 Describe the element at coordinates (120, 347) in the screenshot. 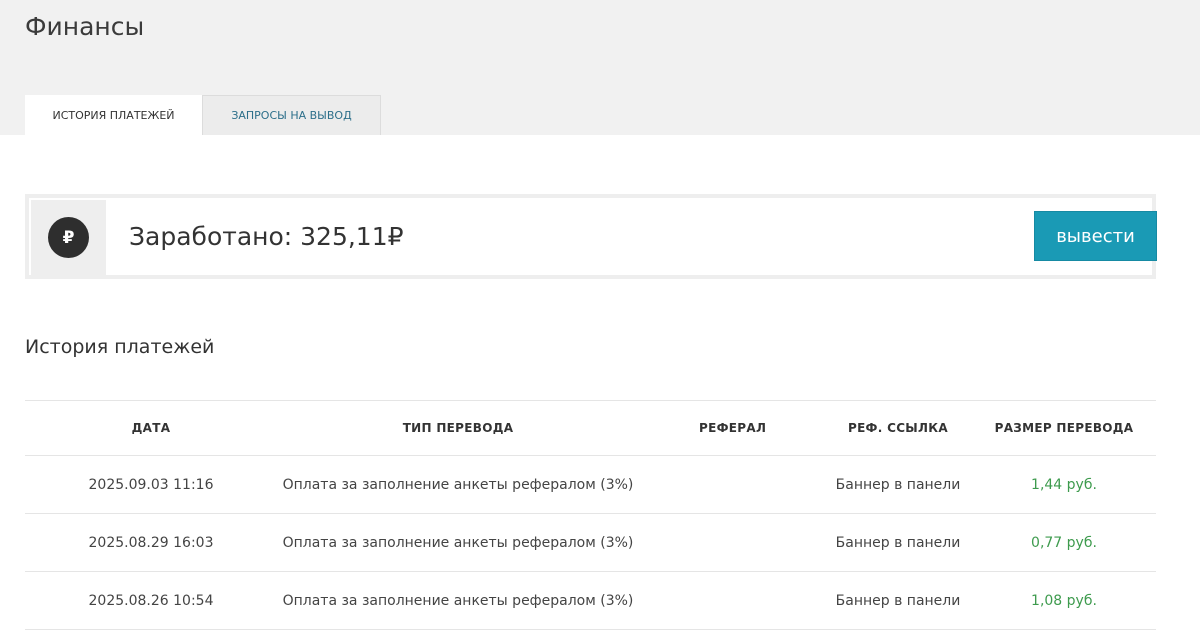

I see `section-title: История платежей` at that location.